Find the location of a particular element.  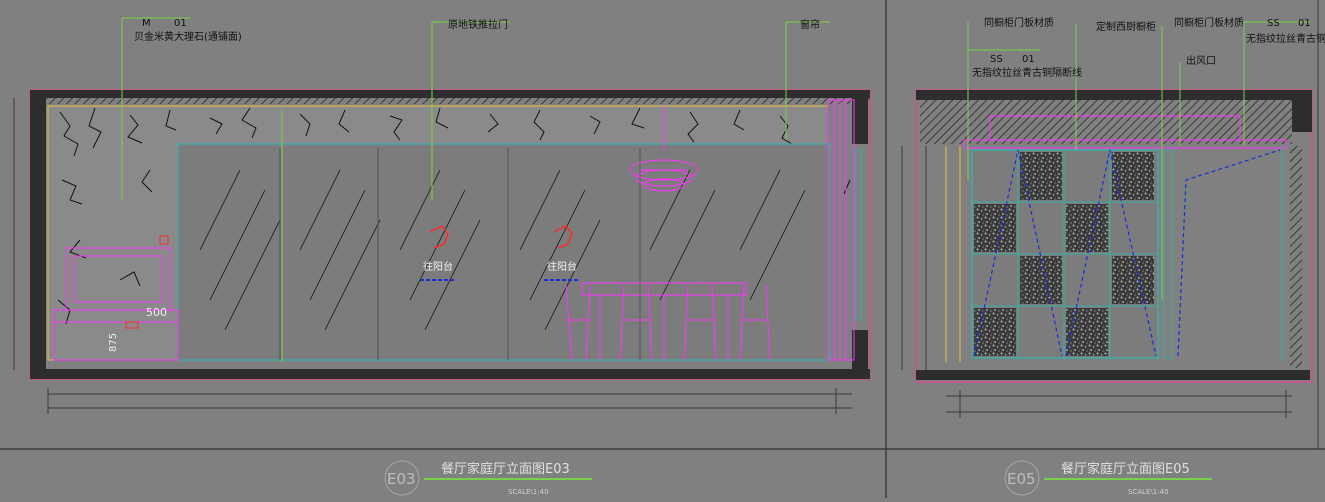

ss-code-left: SS is located at coordinates (996, 59).